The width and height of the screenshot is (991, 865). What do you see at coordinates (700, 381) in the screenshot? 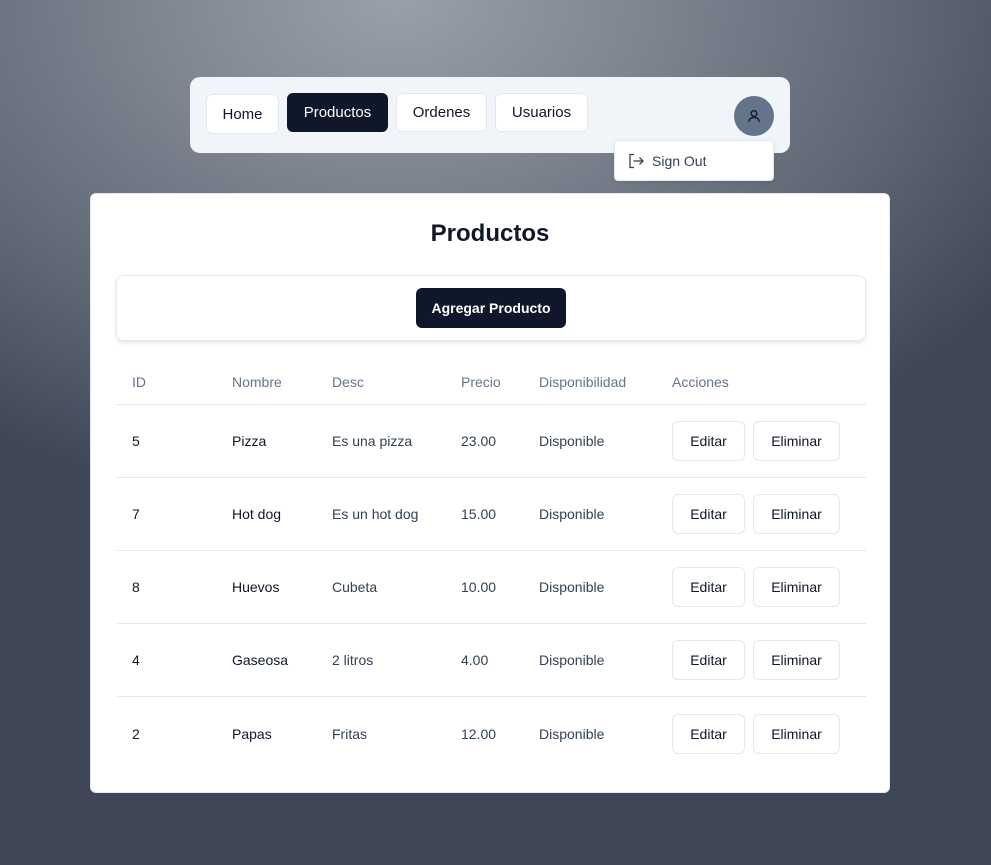
I see `header-acciones: Acciones` at bounding box center [700, 381].